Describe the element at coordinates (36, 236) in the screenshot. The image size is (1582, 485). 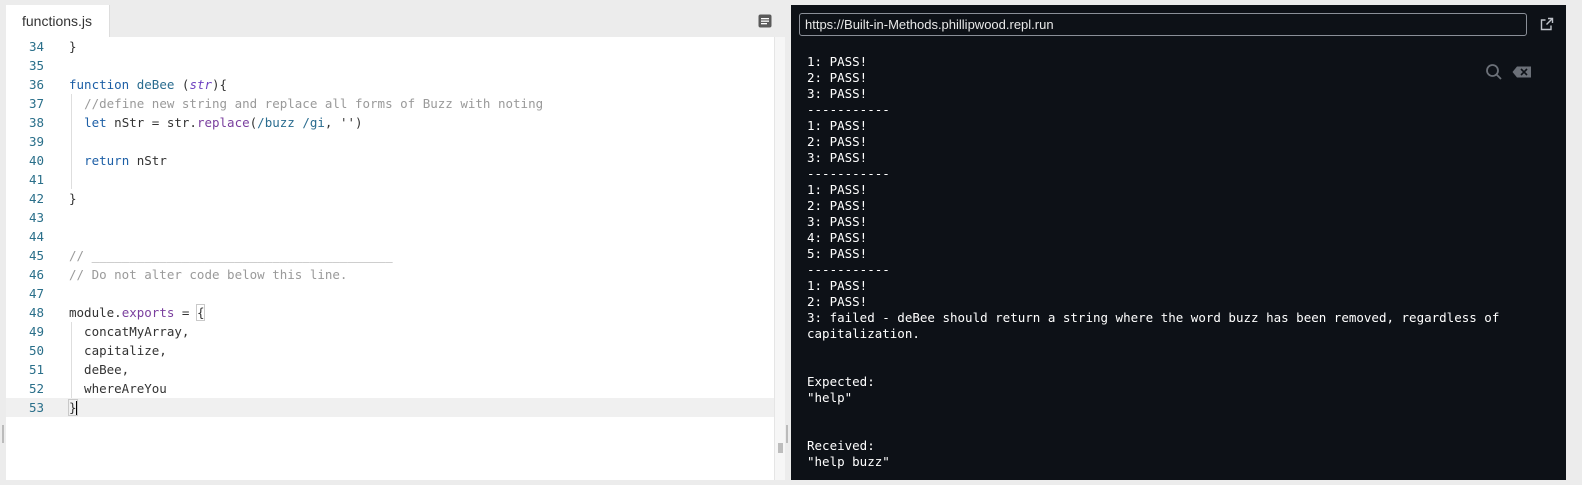
I see `line-number: 44` at that location.